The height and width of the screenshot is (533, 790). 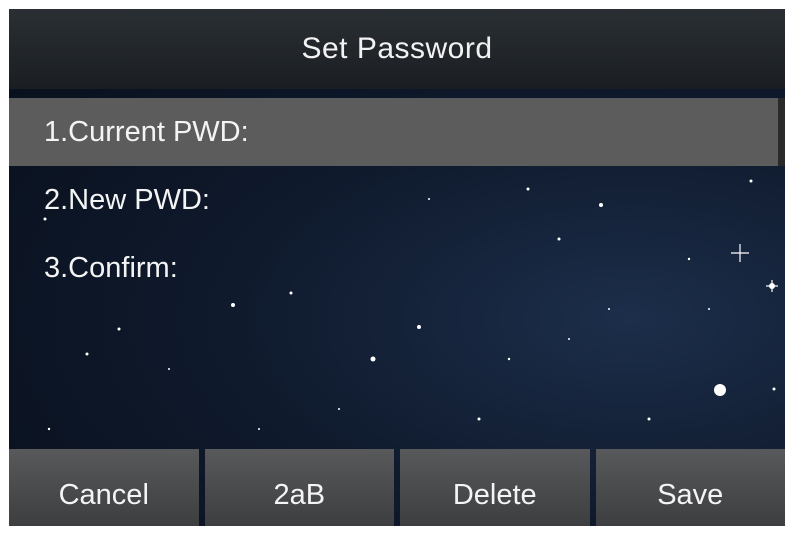 What do you see at coordinates (146, 131) in the screenshot?
I see `menu-item-label: 1.Current PWD:` at bounding box center [146, 131].